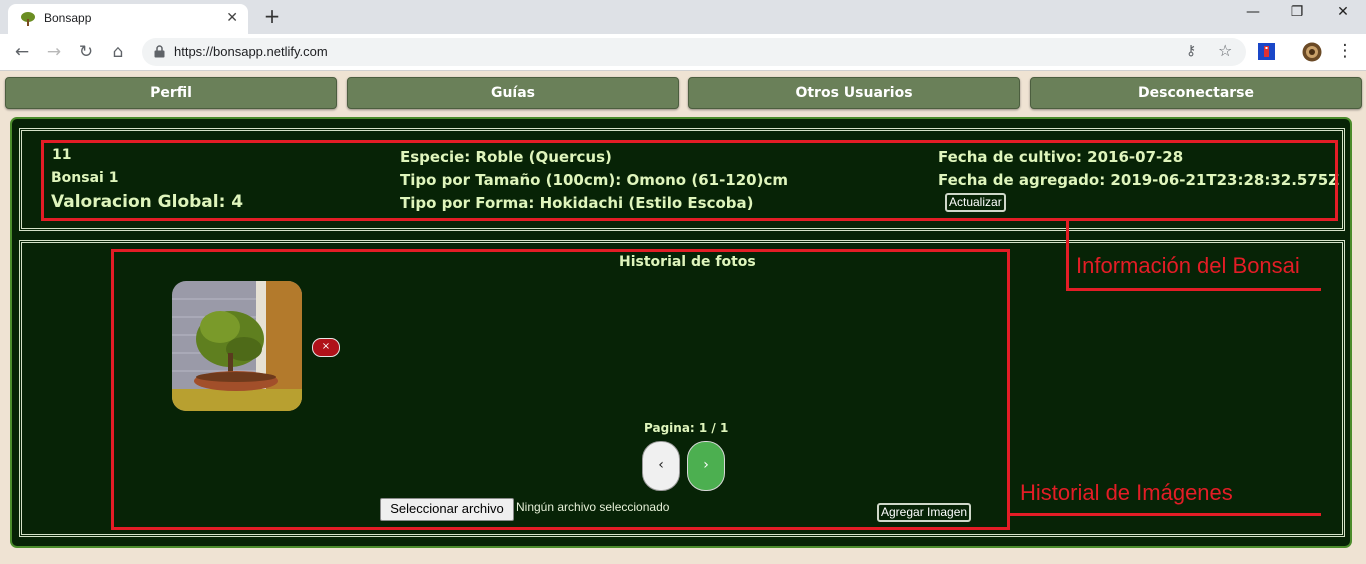 This screenshot has width=1366, height=564. I want to click on history-callout-line, so click(1165, 514).